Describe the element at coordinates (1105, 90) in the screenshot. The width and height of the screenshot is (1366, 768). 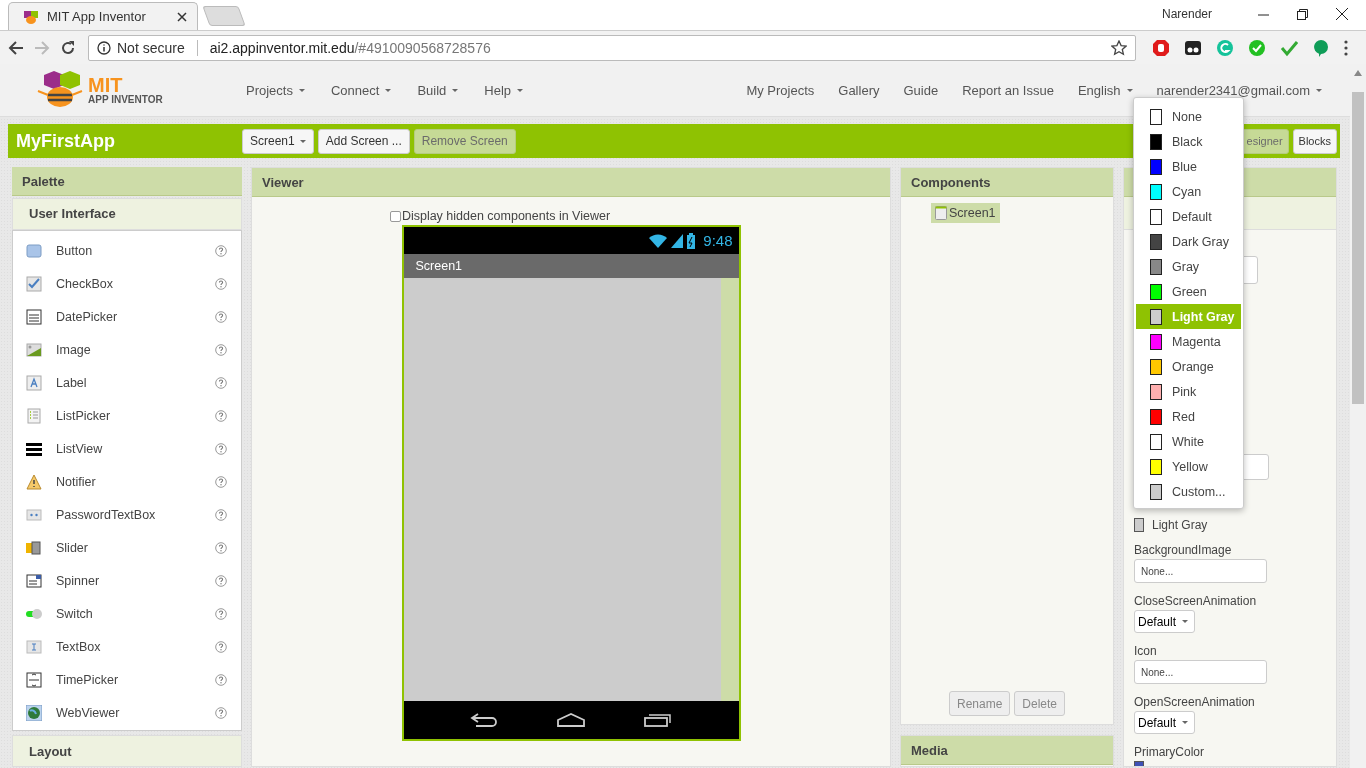
I see `language-menu: English` at that location.